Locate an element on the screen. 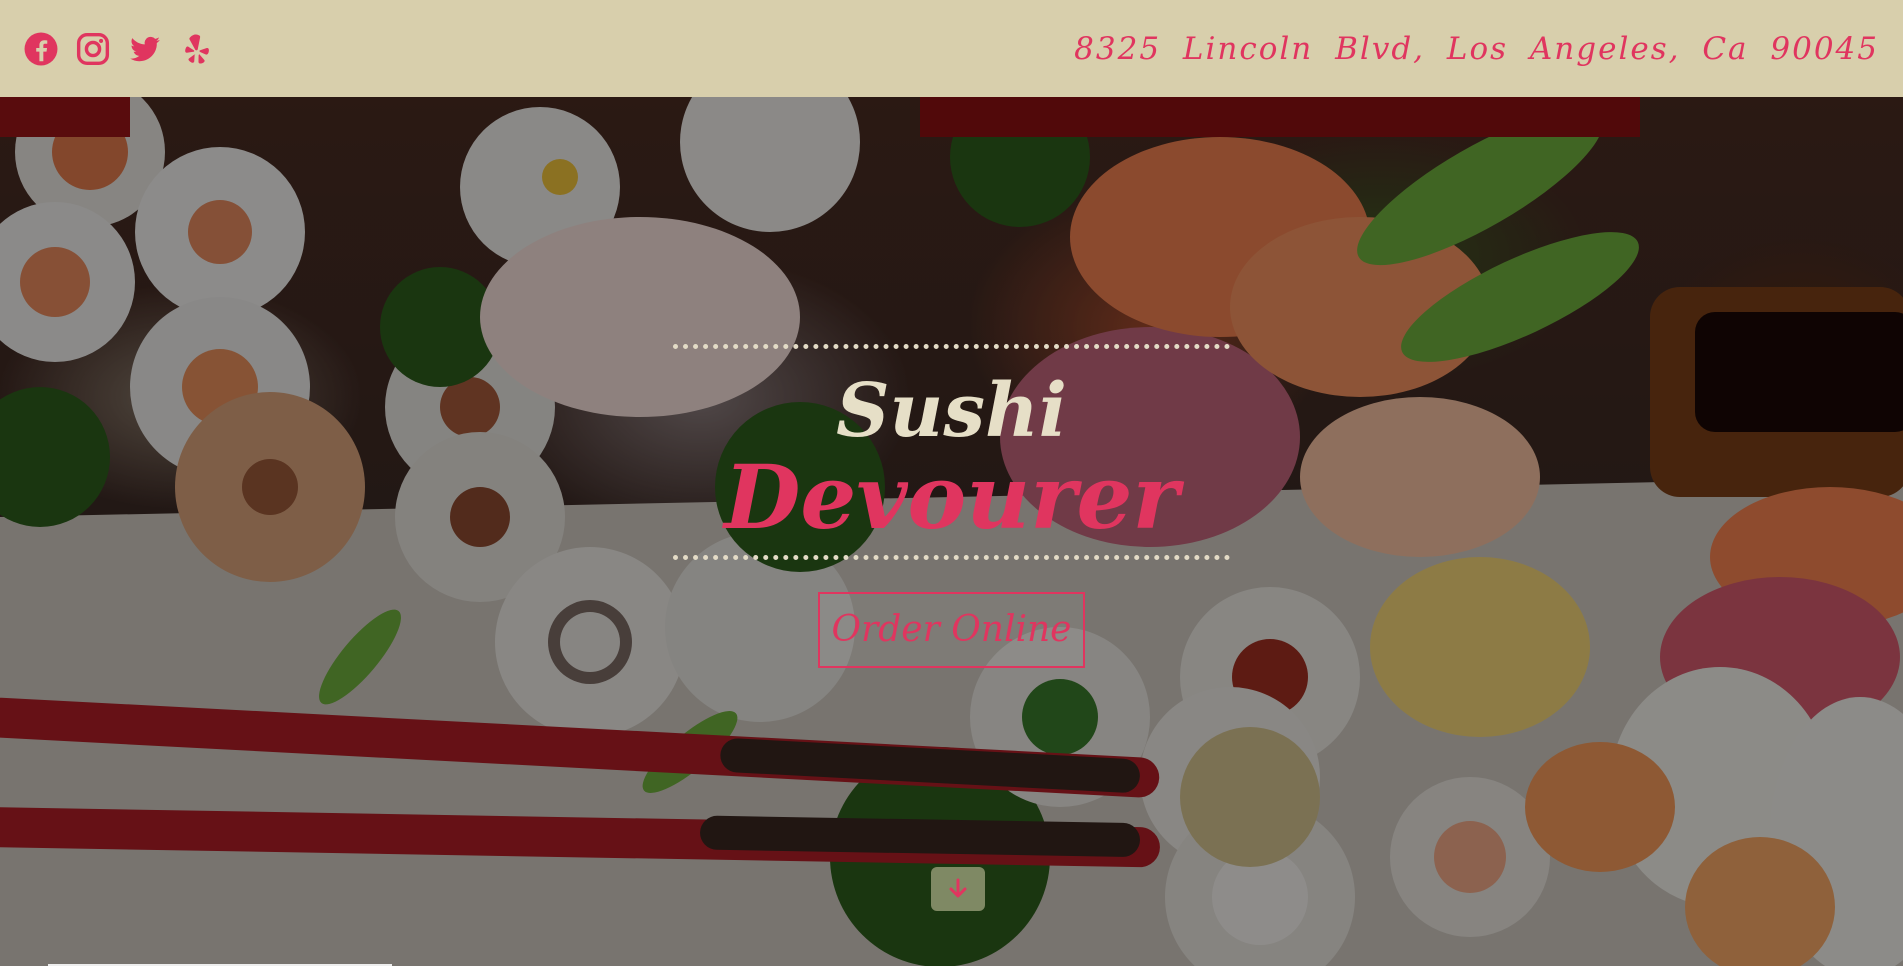 This screenshot has width=1903, height=966. hero-title-block: Sushi Devourer Order Online is located at coordinates (951, 506).